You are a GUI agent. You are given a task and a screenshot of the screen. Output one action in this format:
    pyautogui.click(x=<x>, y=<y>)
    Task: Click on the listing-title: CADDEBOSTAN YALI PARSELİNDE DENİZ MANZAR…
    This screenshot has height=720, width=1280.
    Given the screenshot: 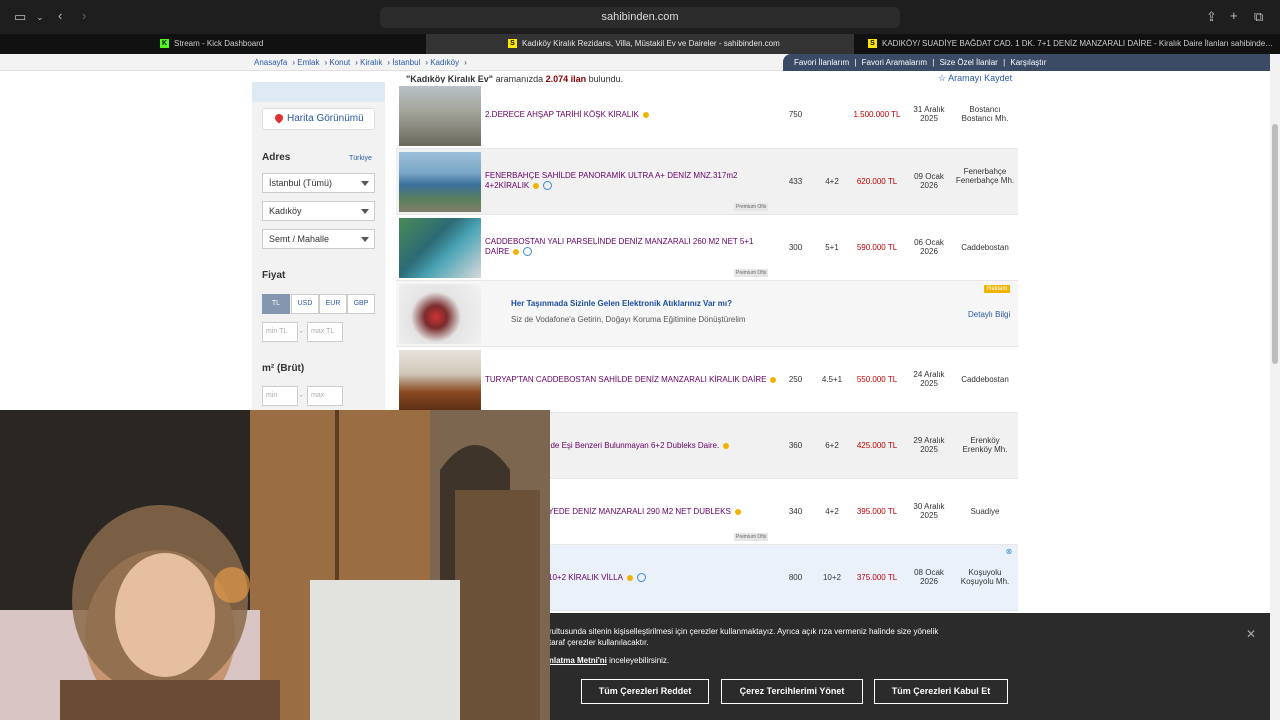 What is the action you would take?
    pyautogui.click(x=620, y=247)
    